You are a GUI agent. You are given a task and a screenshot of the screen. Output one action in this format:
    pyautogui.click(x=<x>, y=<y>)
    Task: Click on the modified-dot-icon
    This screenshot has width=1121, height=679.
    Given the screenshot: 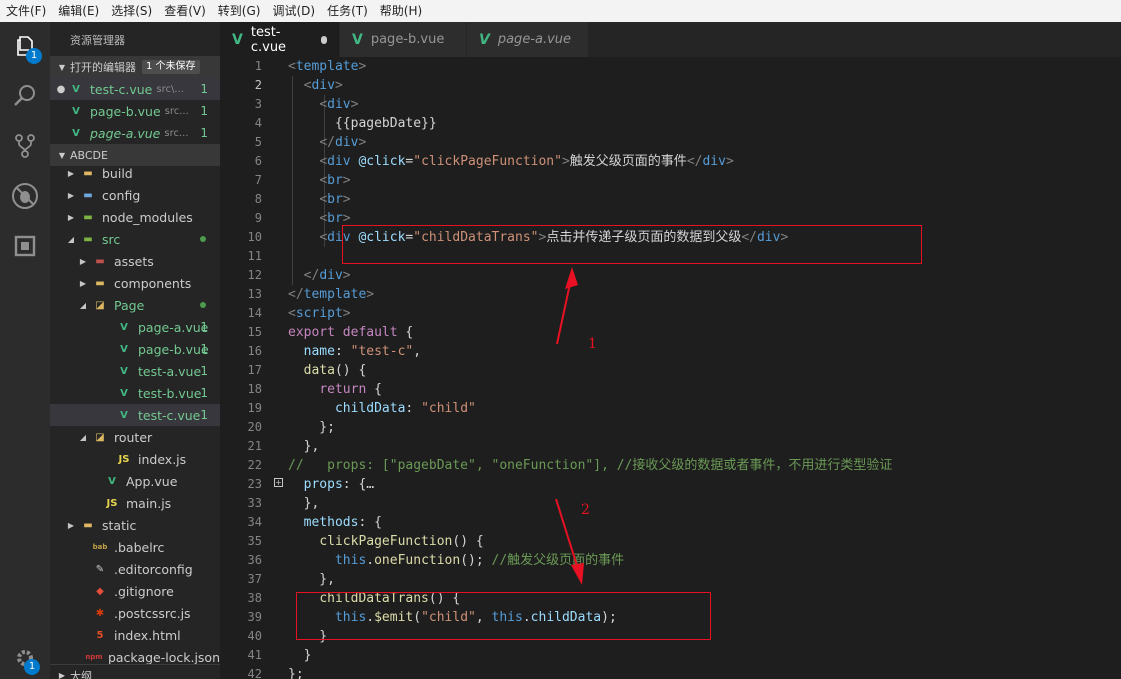 What is the action you would take?
    pyautogui.click(x=203, y=239)
    